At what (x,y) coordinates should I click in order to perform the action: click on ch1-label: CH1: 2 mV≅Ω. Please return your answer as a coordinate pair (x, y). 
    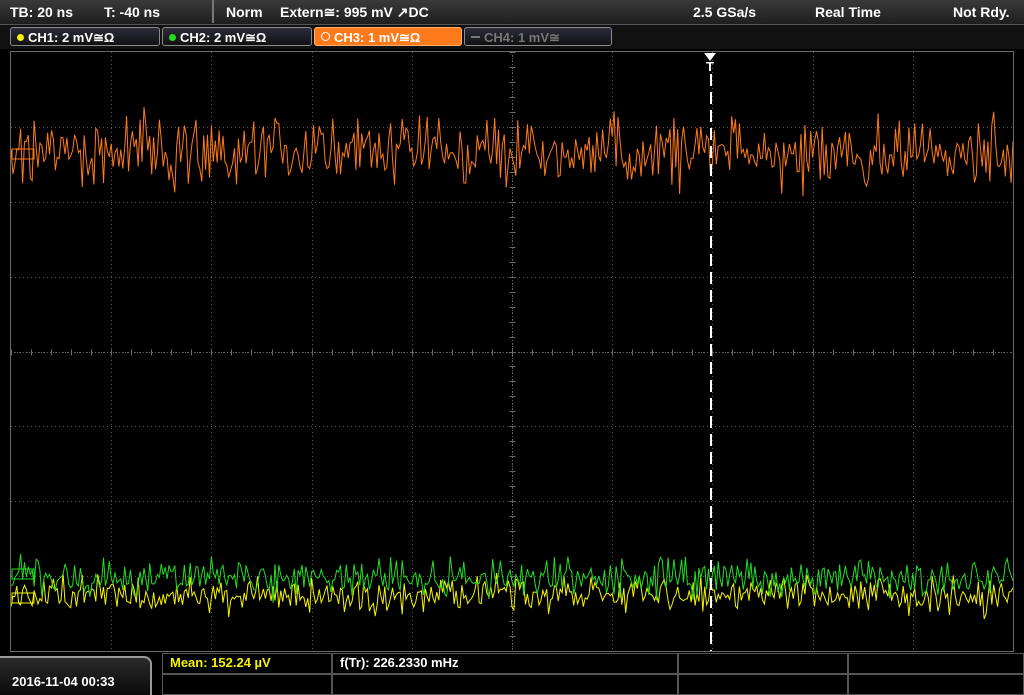
    Looking at the image, I should click on (71, 37).